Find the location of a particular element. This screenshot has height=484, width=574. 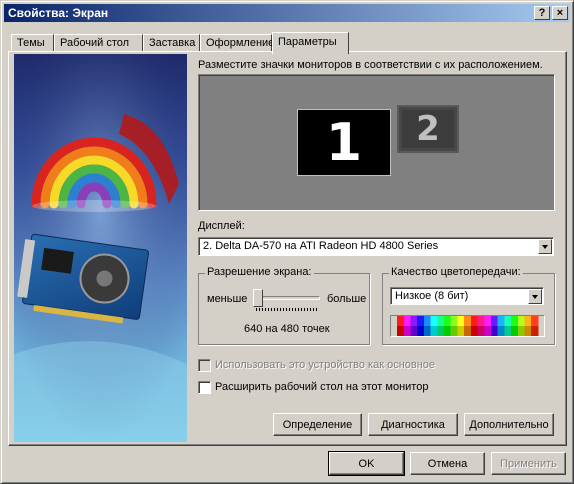

advanced-button: Дополнительно is located at coordinates (509, 424).